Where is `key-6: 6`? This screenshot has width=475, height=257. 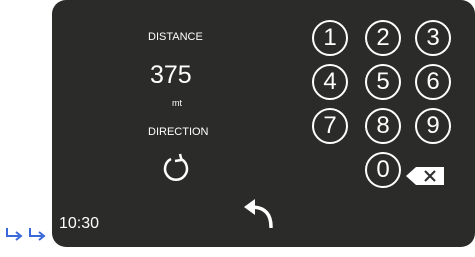 key-6: 6 is located at coordinates (433, 82).